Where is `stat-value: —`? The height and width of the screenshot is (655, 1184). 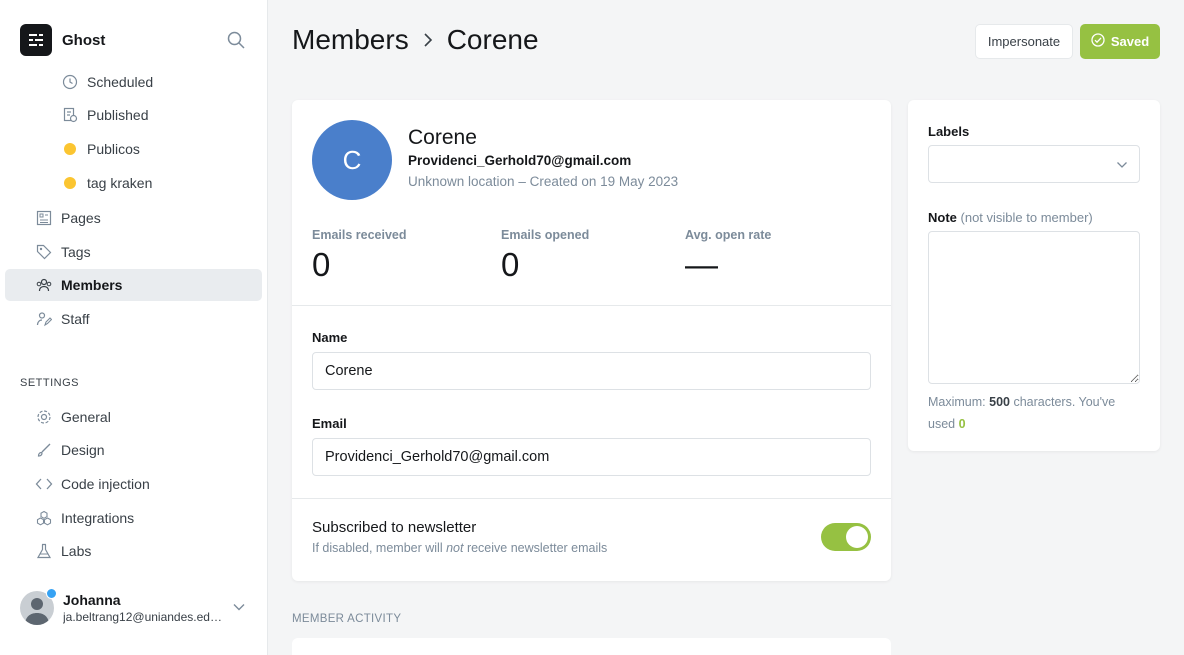 stat-value: — is located at coordinates (701, 264).